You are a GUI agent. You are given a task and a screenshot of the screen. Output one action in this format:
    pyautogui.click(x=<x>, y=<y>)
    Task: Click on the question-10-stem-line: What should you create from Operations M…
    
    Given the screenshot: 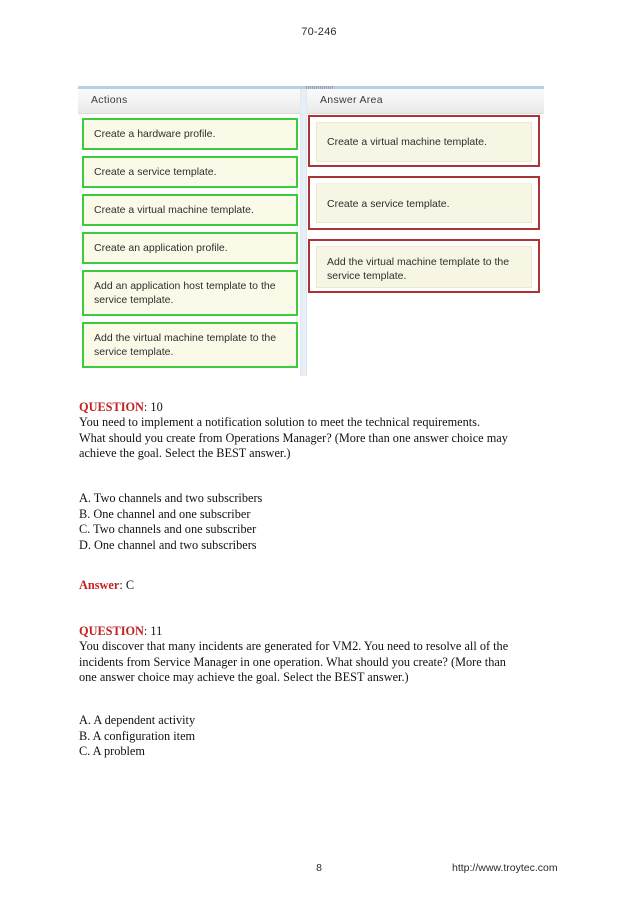 What is the action you would take?
    pyautogui.click(x=293, y=437)
    